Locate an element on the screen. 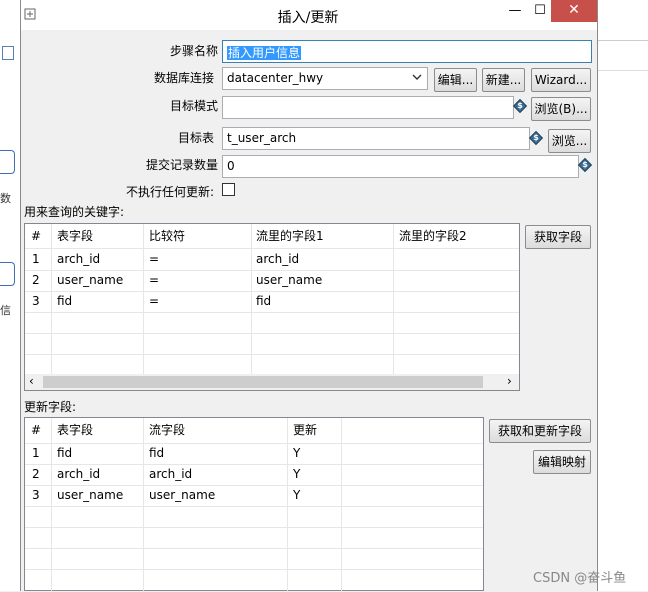  scroll-left-arrow: ‹ is located at coordinates (31, 381).